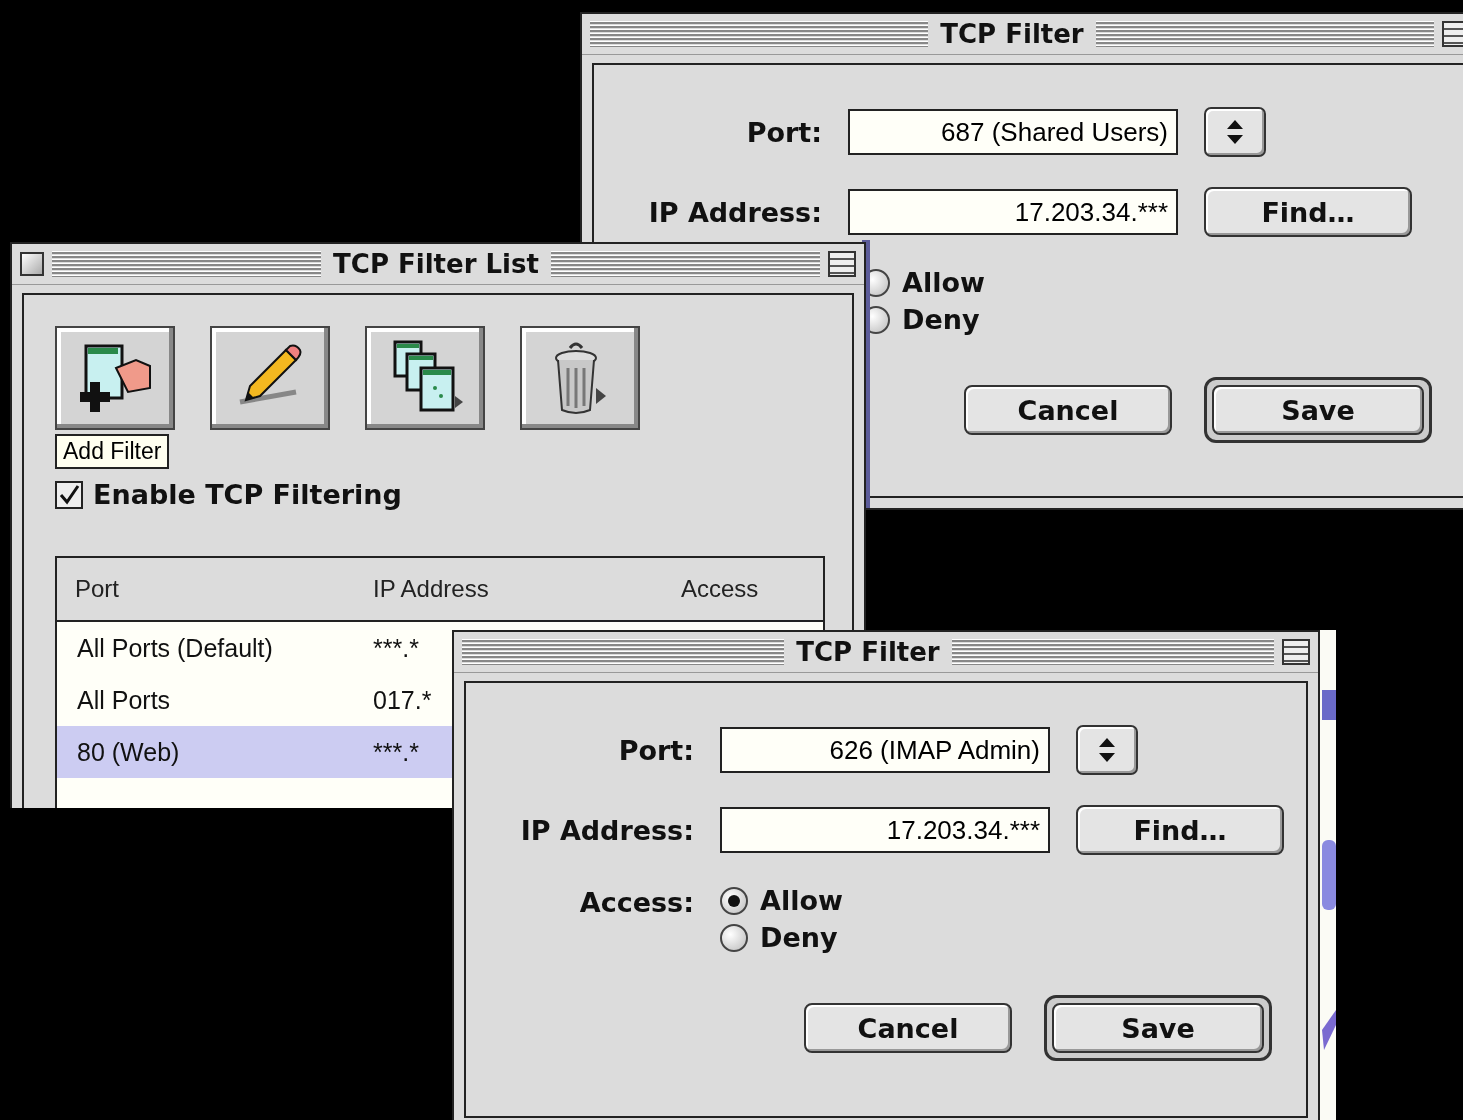  Describe the element at coordinates (175, 648) in the screenshot. I see `table-cell: All Ports (Default)` at that location.